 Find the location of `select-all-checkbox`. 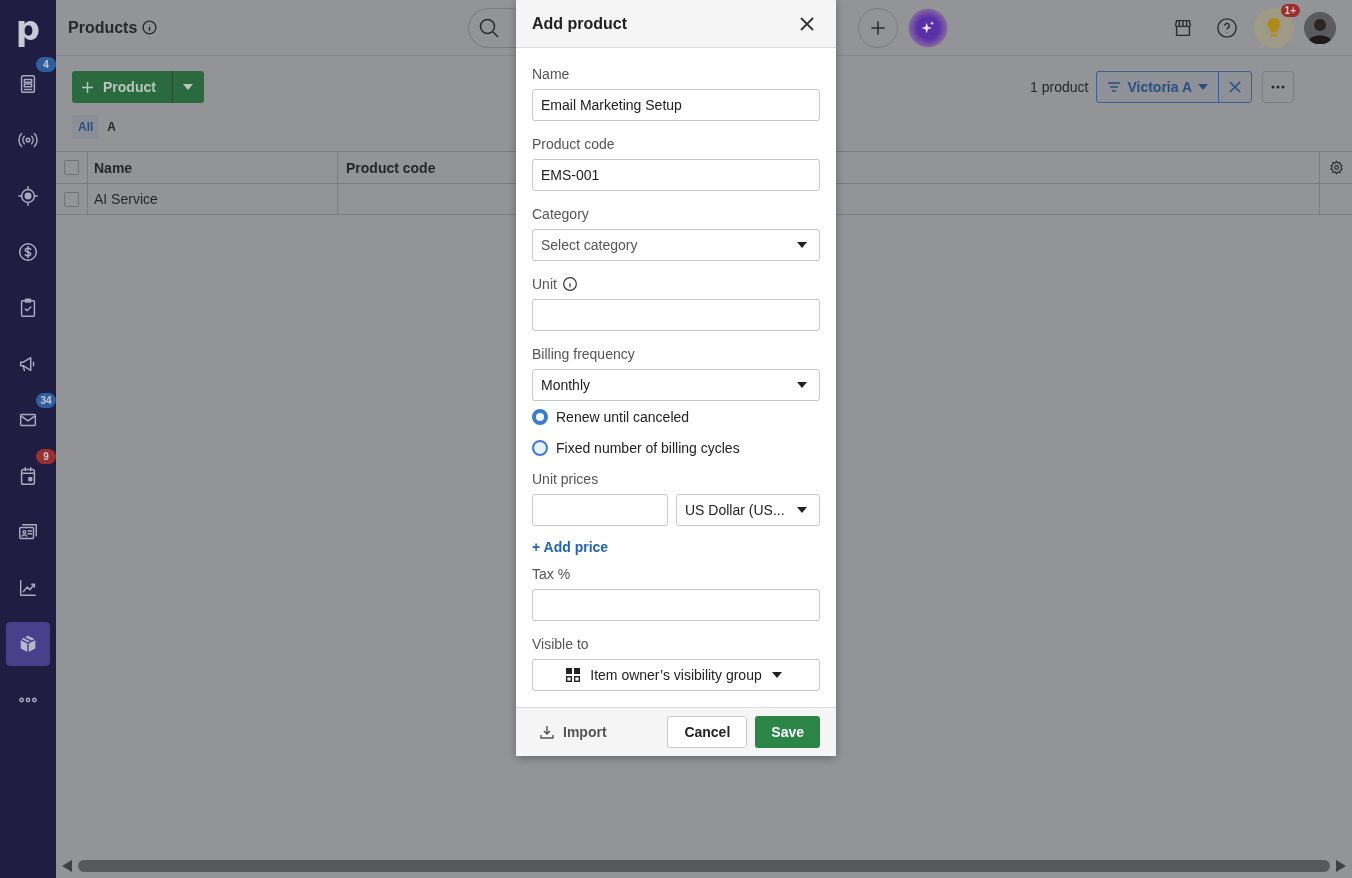

select-all-checkbox is located at coordinates (71, 167).